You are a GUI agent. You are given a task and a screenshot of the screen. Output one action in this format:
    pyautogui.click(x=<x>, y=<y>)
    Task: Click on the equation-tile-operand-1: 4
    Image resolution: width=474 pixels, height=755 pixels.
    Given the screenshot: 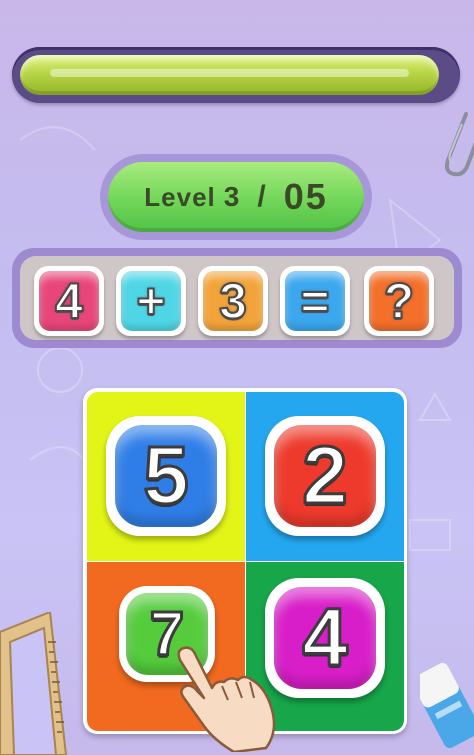 What is the action you would take?
    pyautogui.click(x=69, y=301)
    